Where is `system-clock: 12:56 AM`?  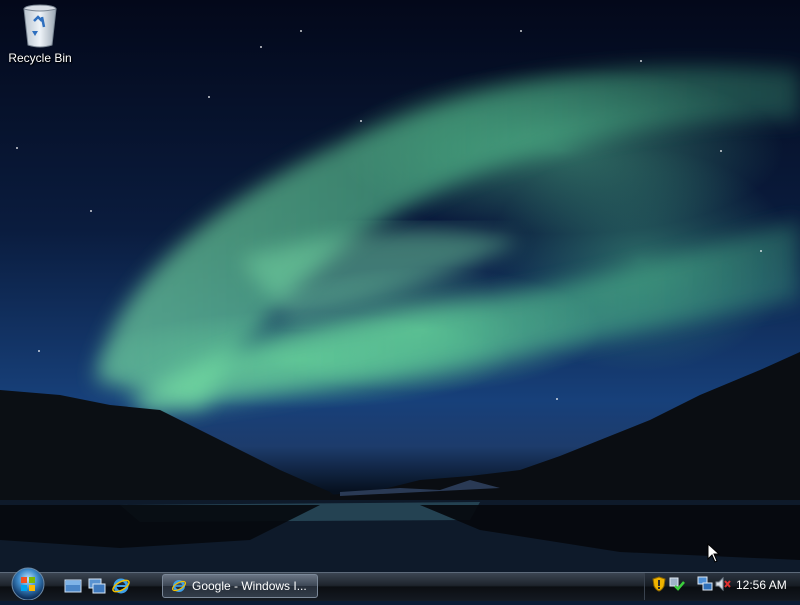
system-clock: 12:56 AM is located at coordinates (761, 585).